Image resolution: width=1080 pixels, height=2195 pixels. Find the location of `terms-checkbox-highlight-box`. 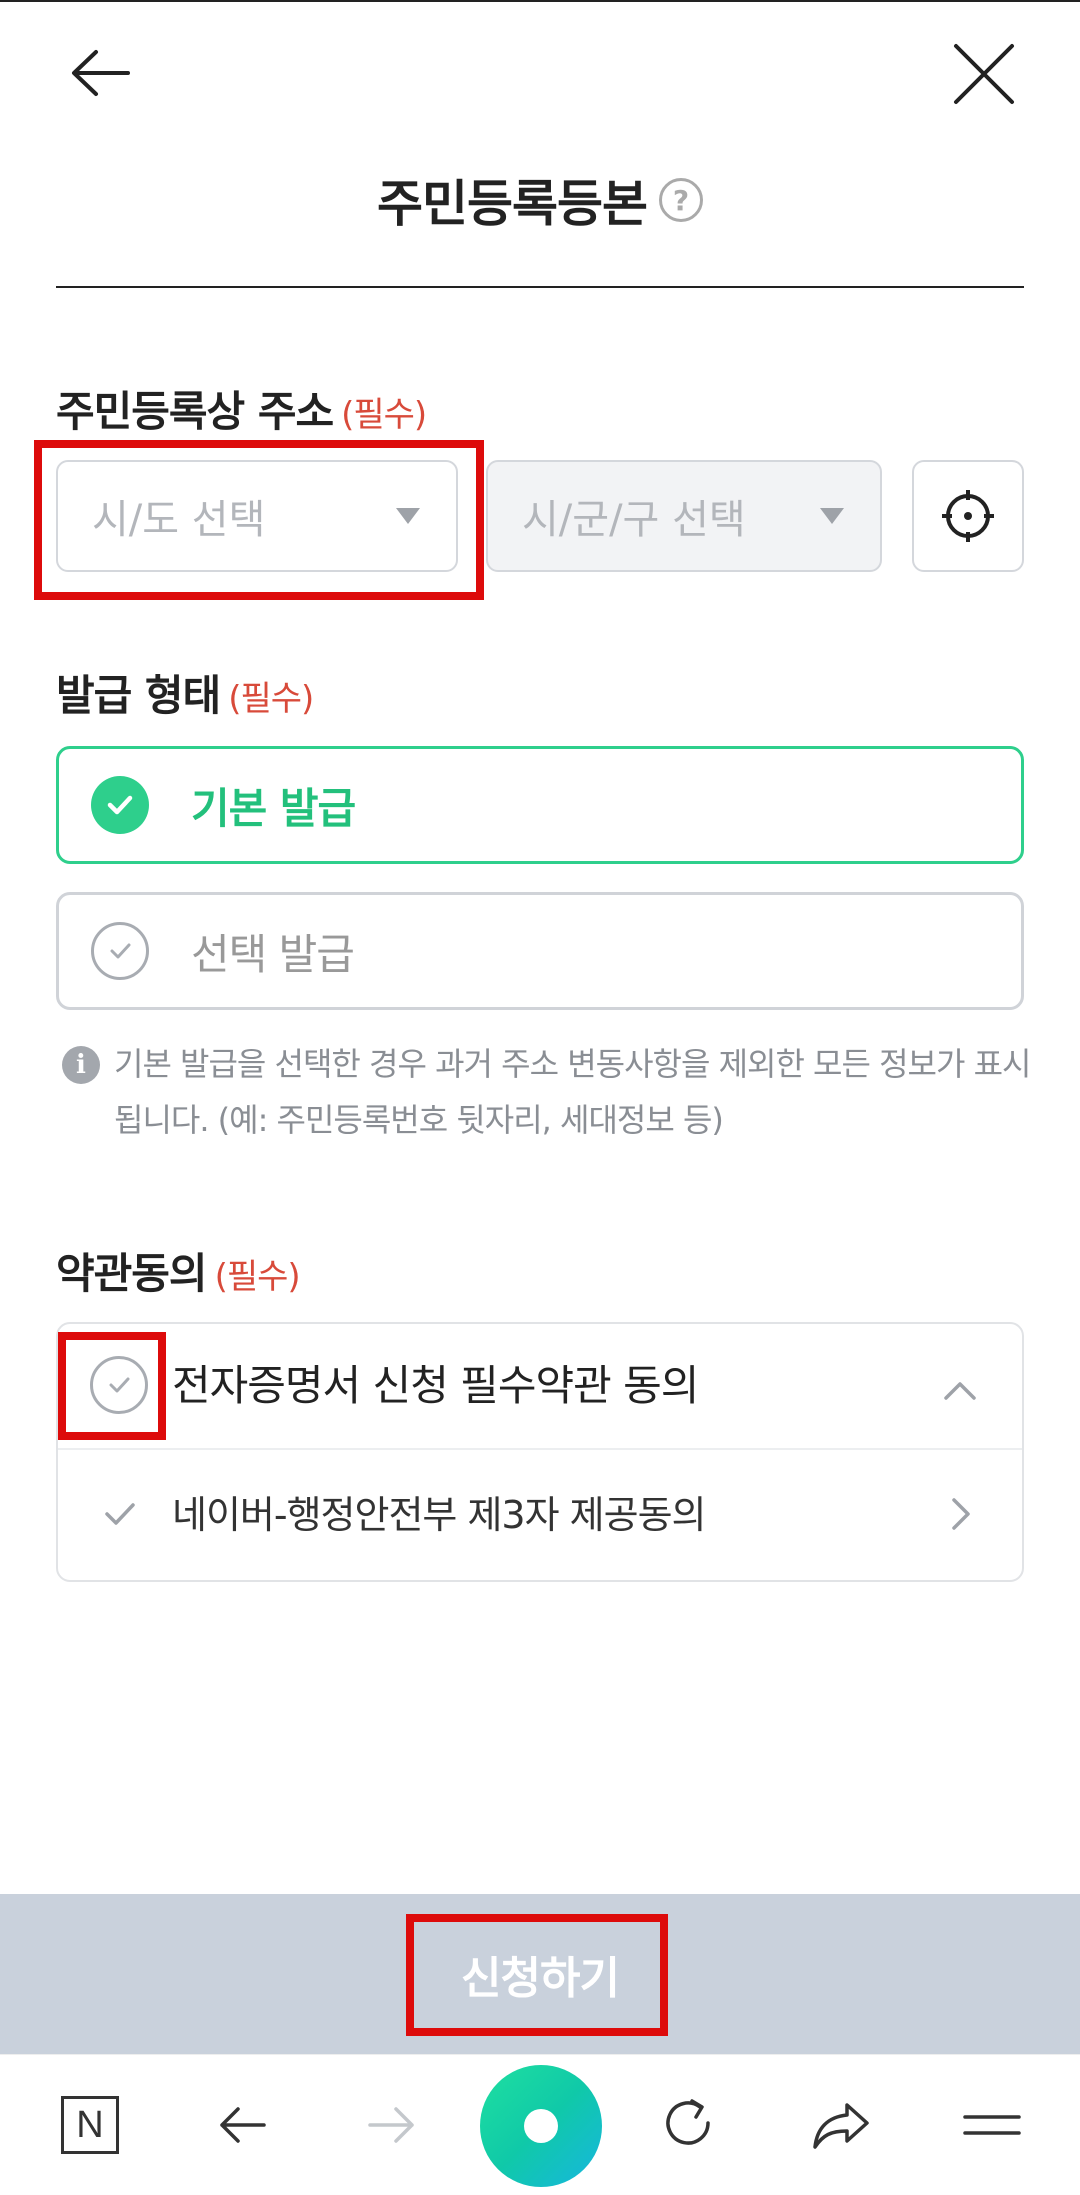

terms-checkbox-highlight-box is located at coordinates (112, 1386).